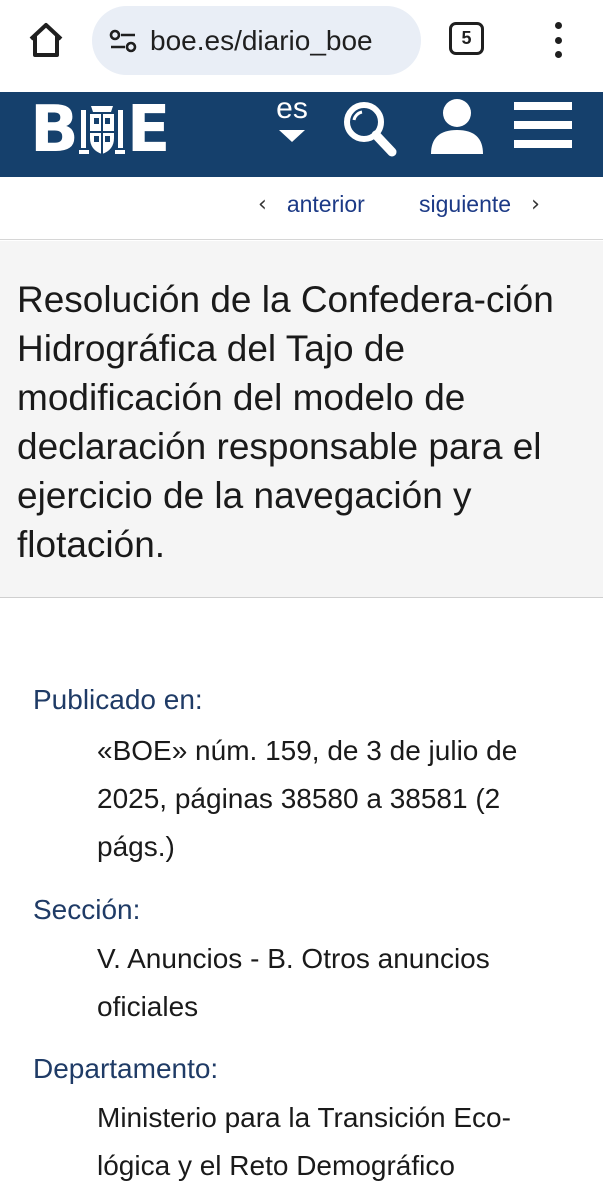  Describe the element at coordinates (457, 126) in the screenshot. I see `user-icon` at that location.